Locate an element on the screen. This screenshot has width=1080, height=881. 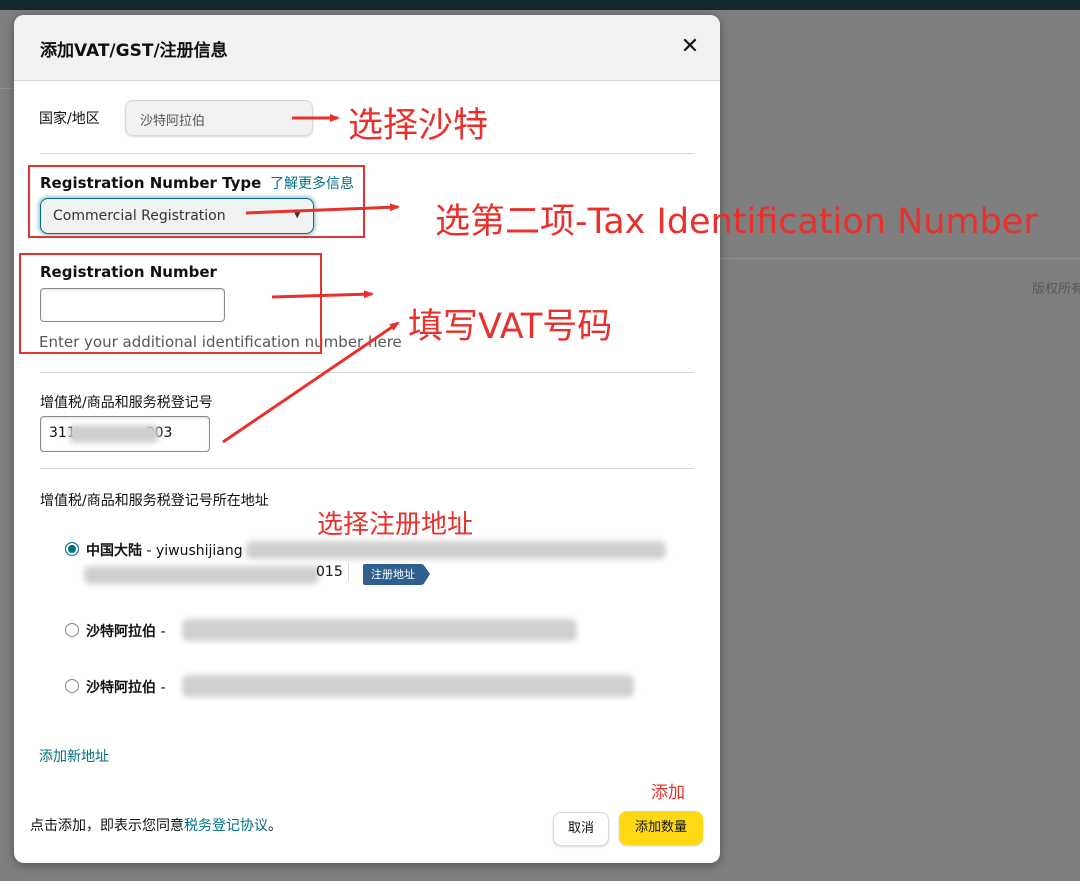
arrow-to-number is located at coordinates (322, 294).